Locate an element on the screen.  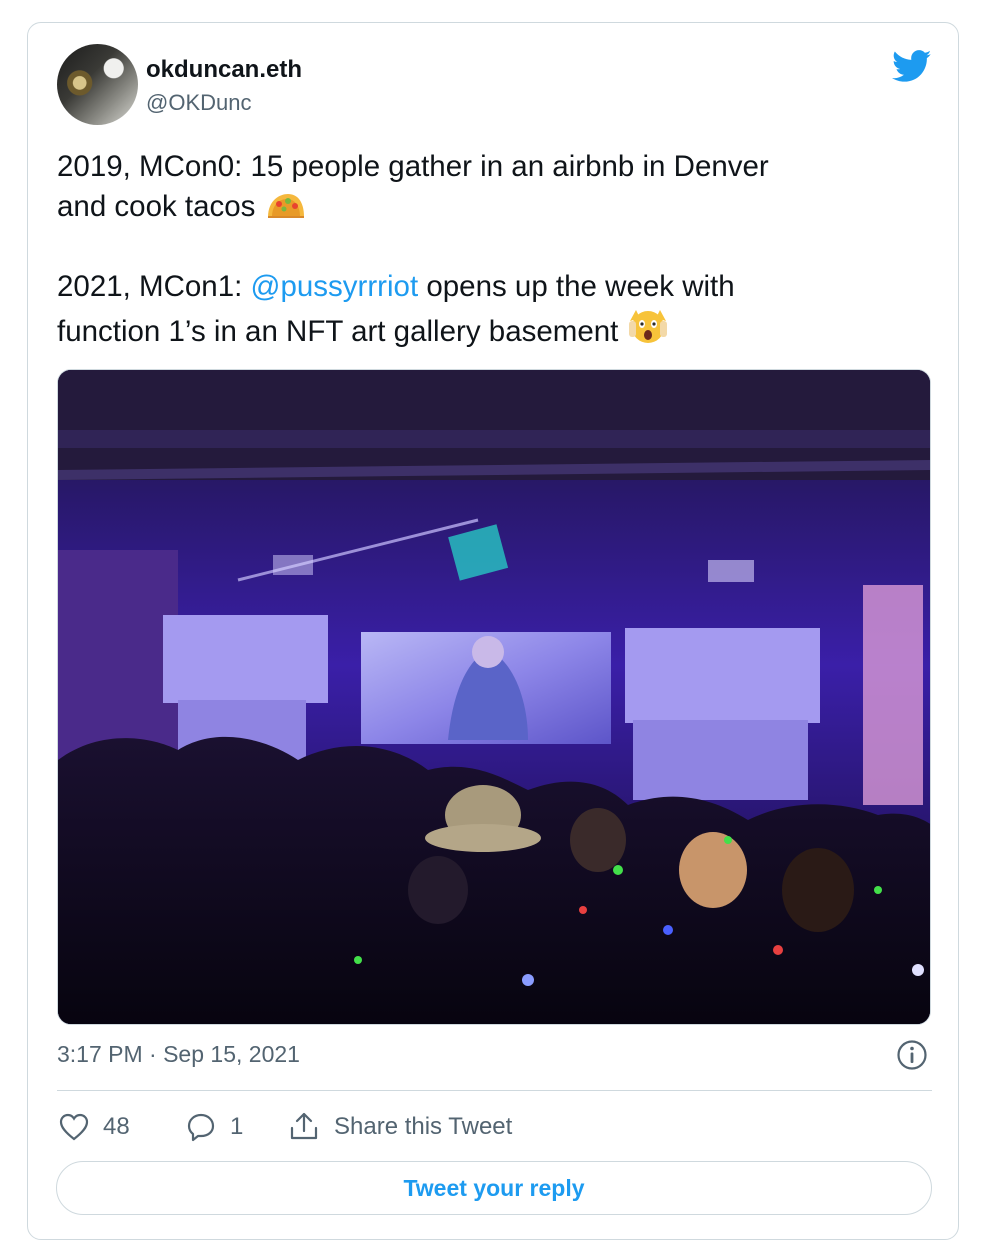
share-icon is located at coordinates (304, 1126).